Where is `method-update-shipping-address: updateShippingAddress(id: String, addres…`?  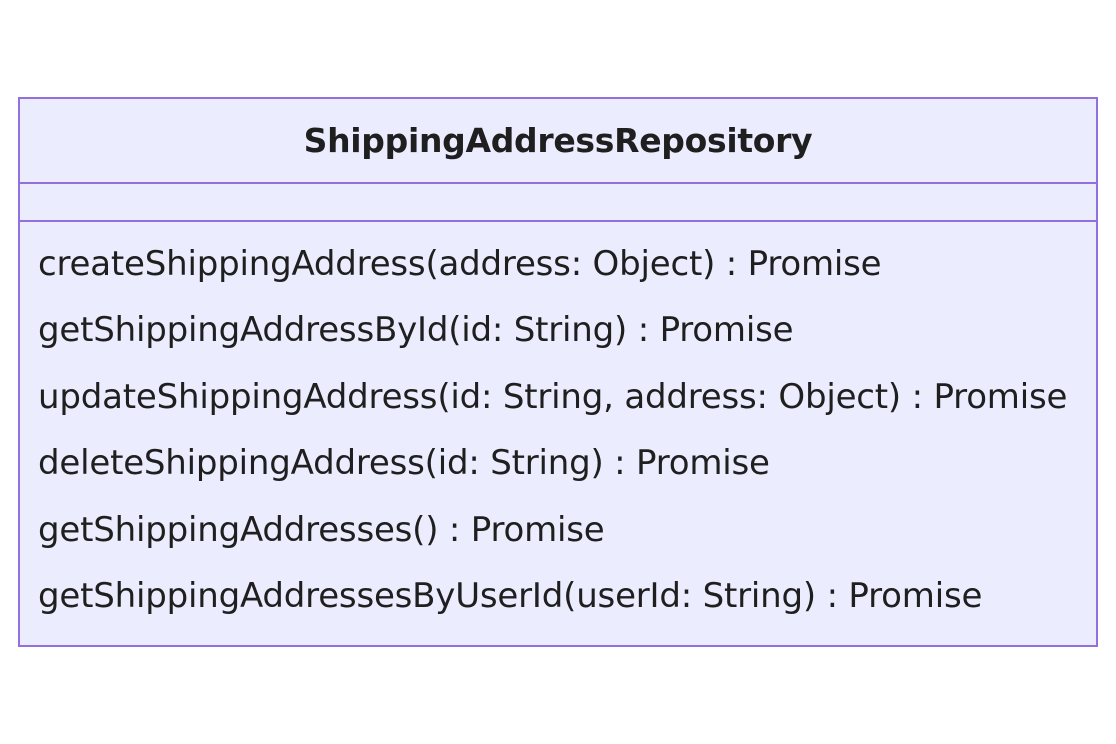 method-update-shipping-address: updateShippingAddress(id: String, addres… is located at coordinates (553, 396).